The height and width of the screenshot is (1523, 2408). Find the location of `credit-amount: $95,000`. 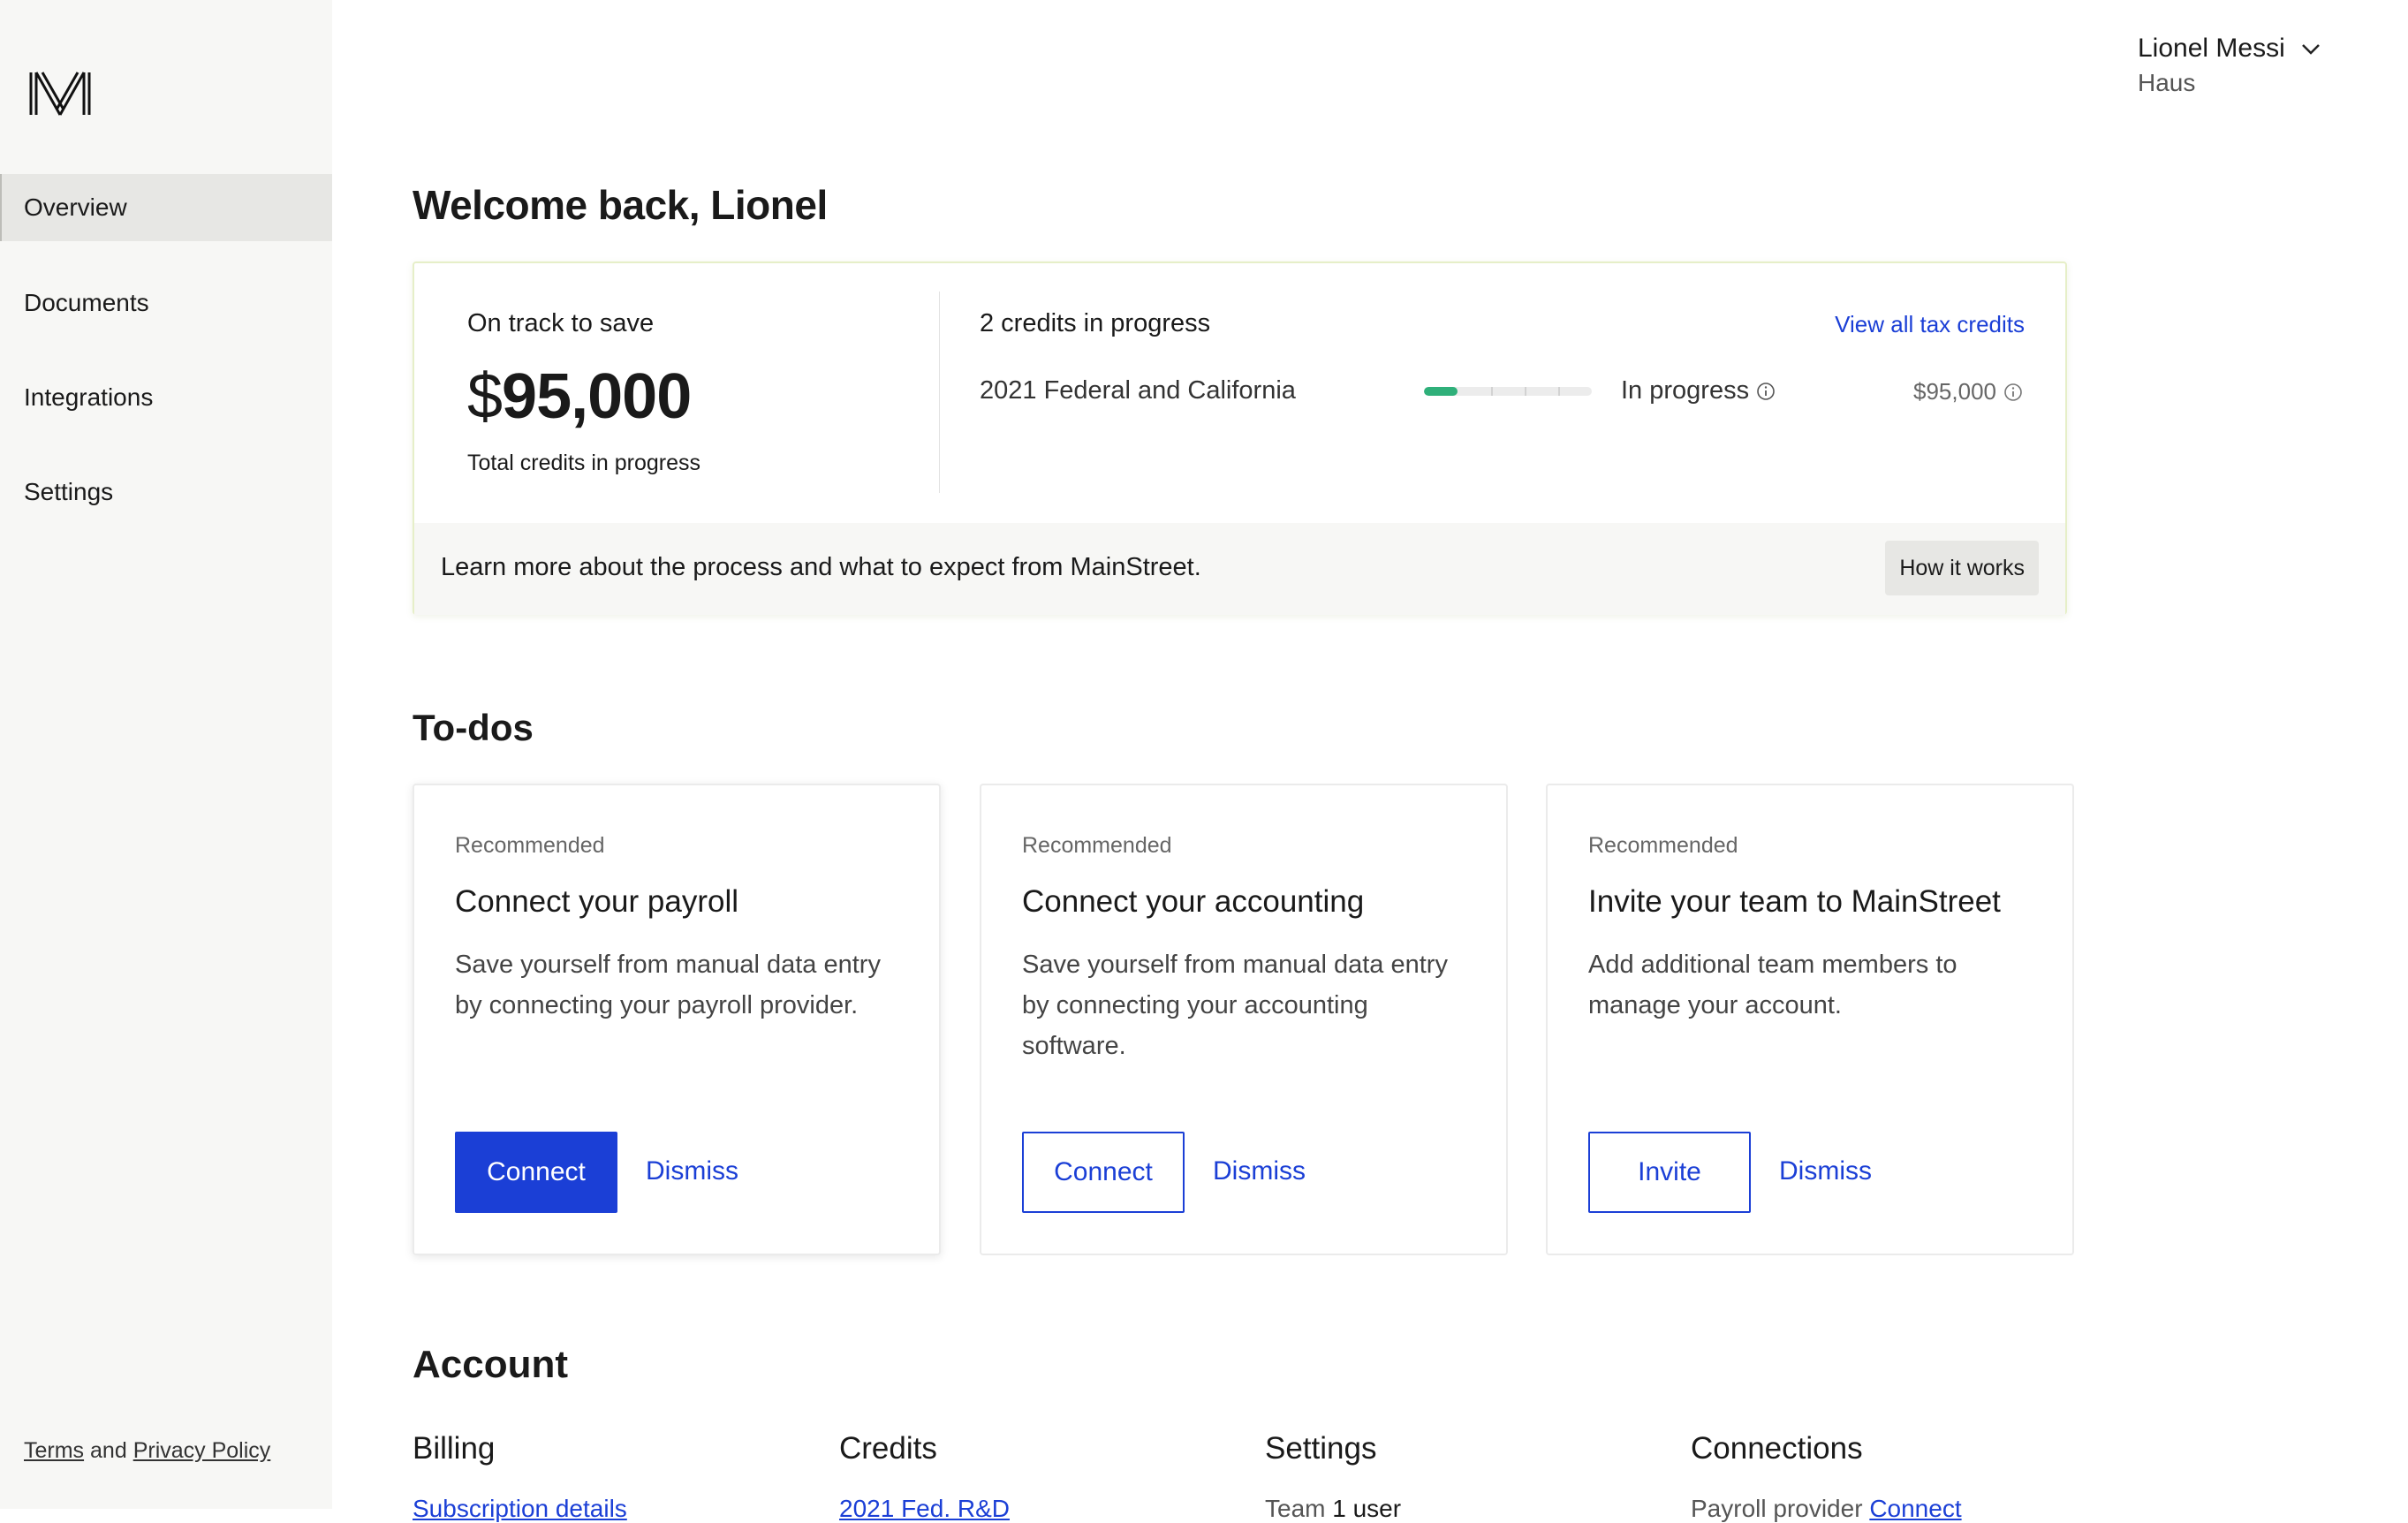

credit-amount: $95,000 is located at coordinates (1968, 392).